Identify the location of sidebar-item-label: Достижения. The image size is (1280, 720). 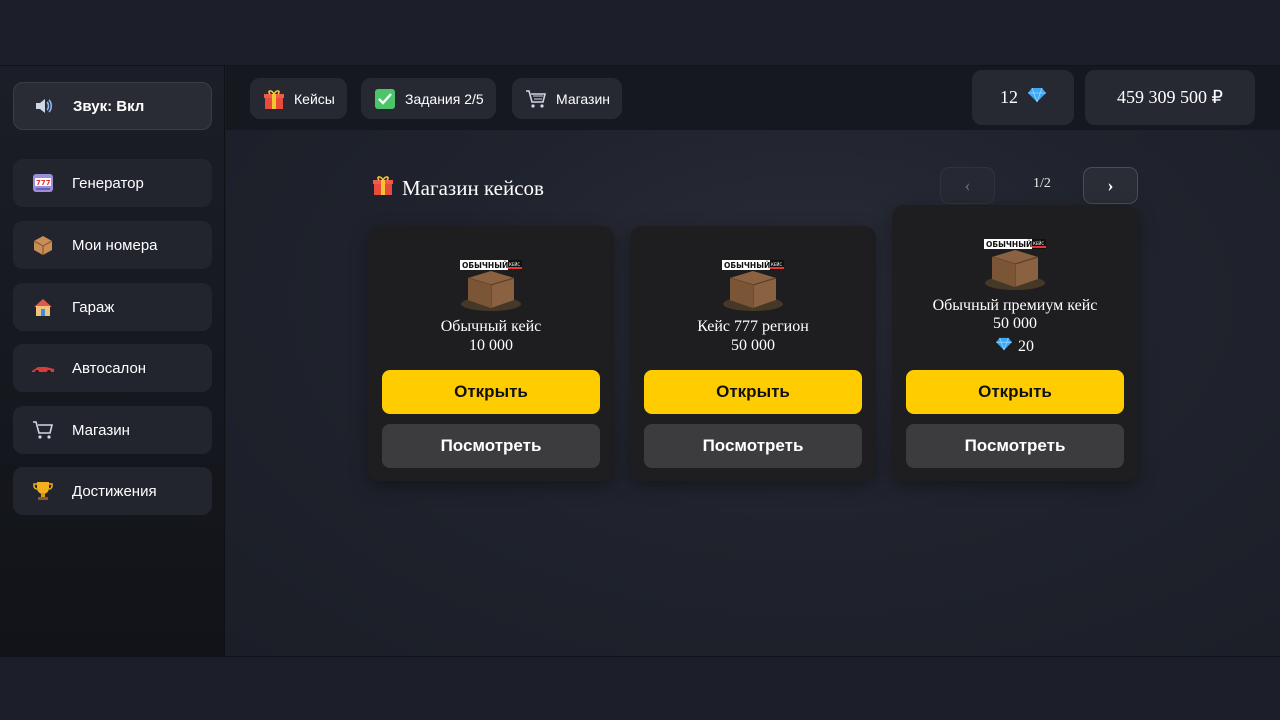
(114, 491).